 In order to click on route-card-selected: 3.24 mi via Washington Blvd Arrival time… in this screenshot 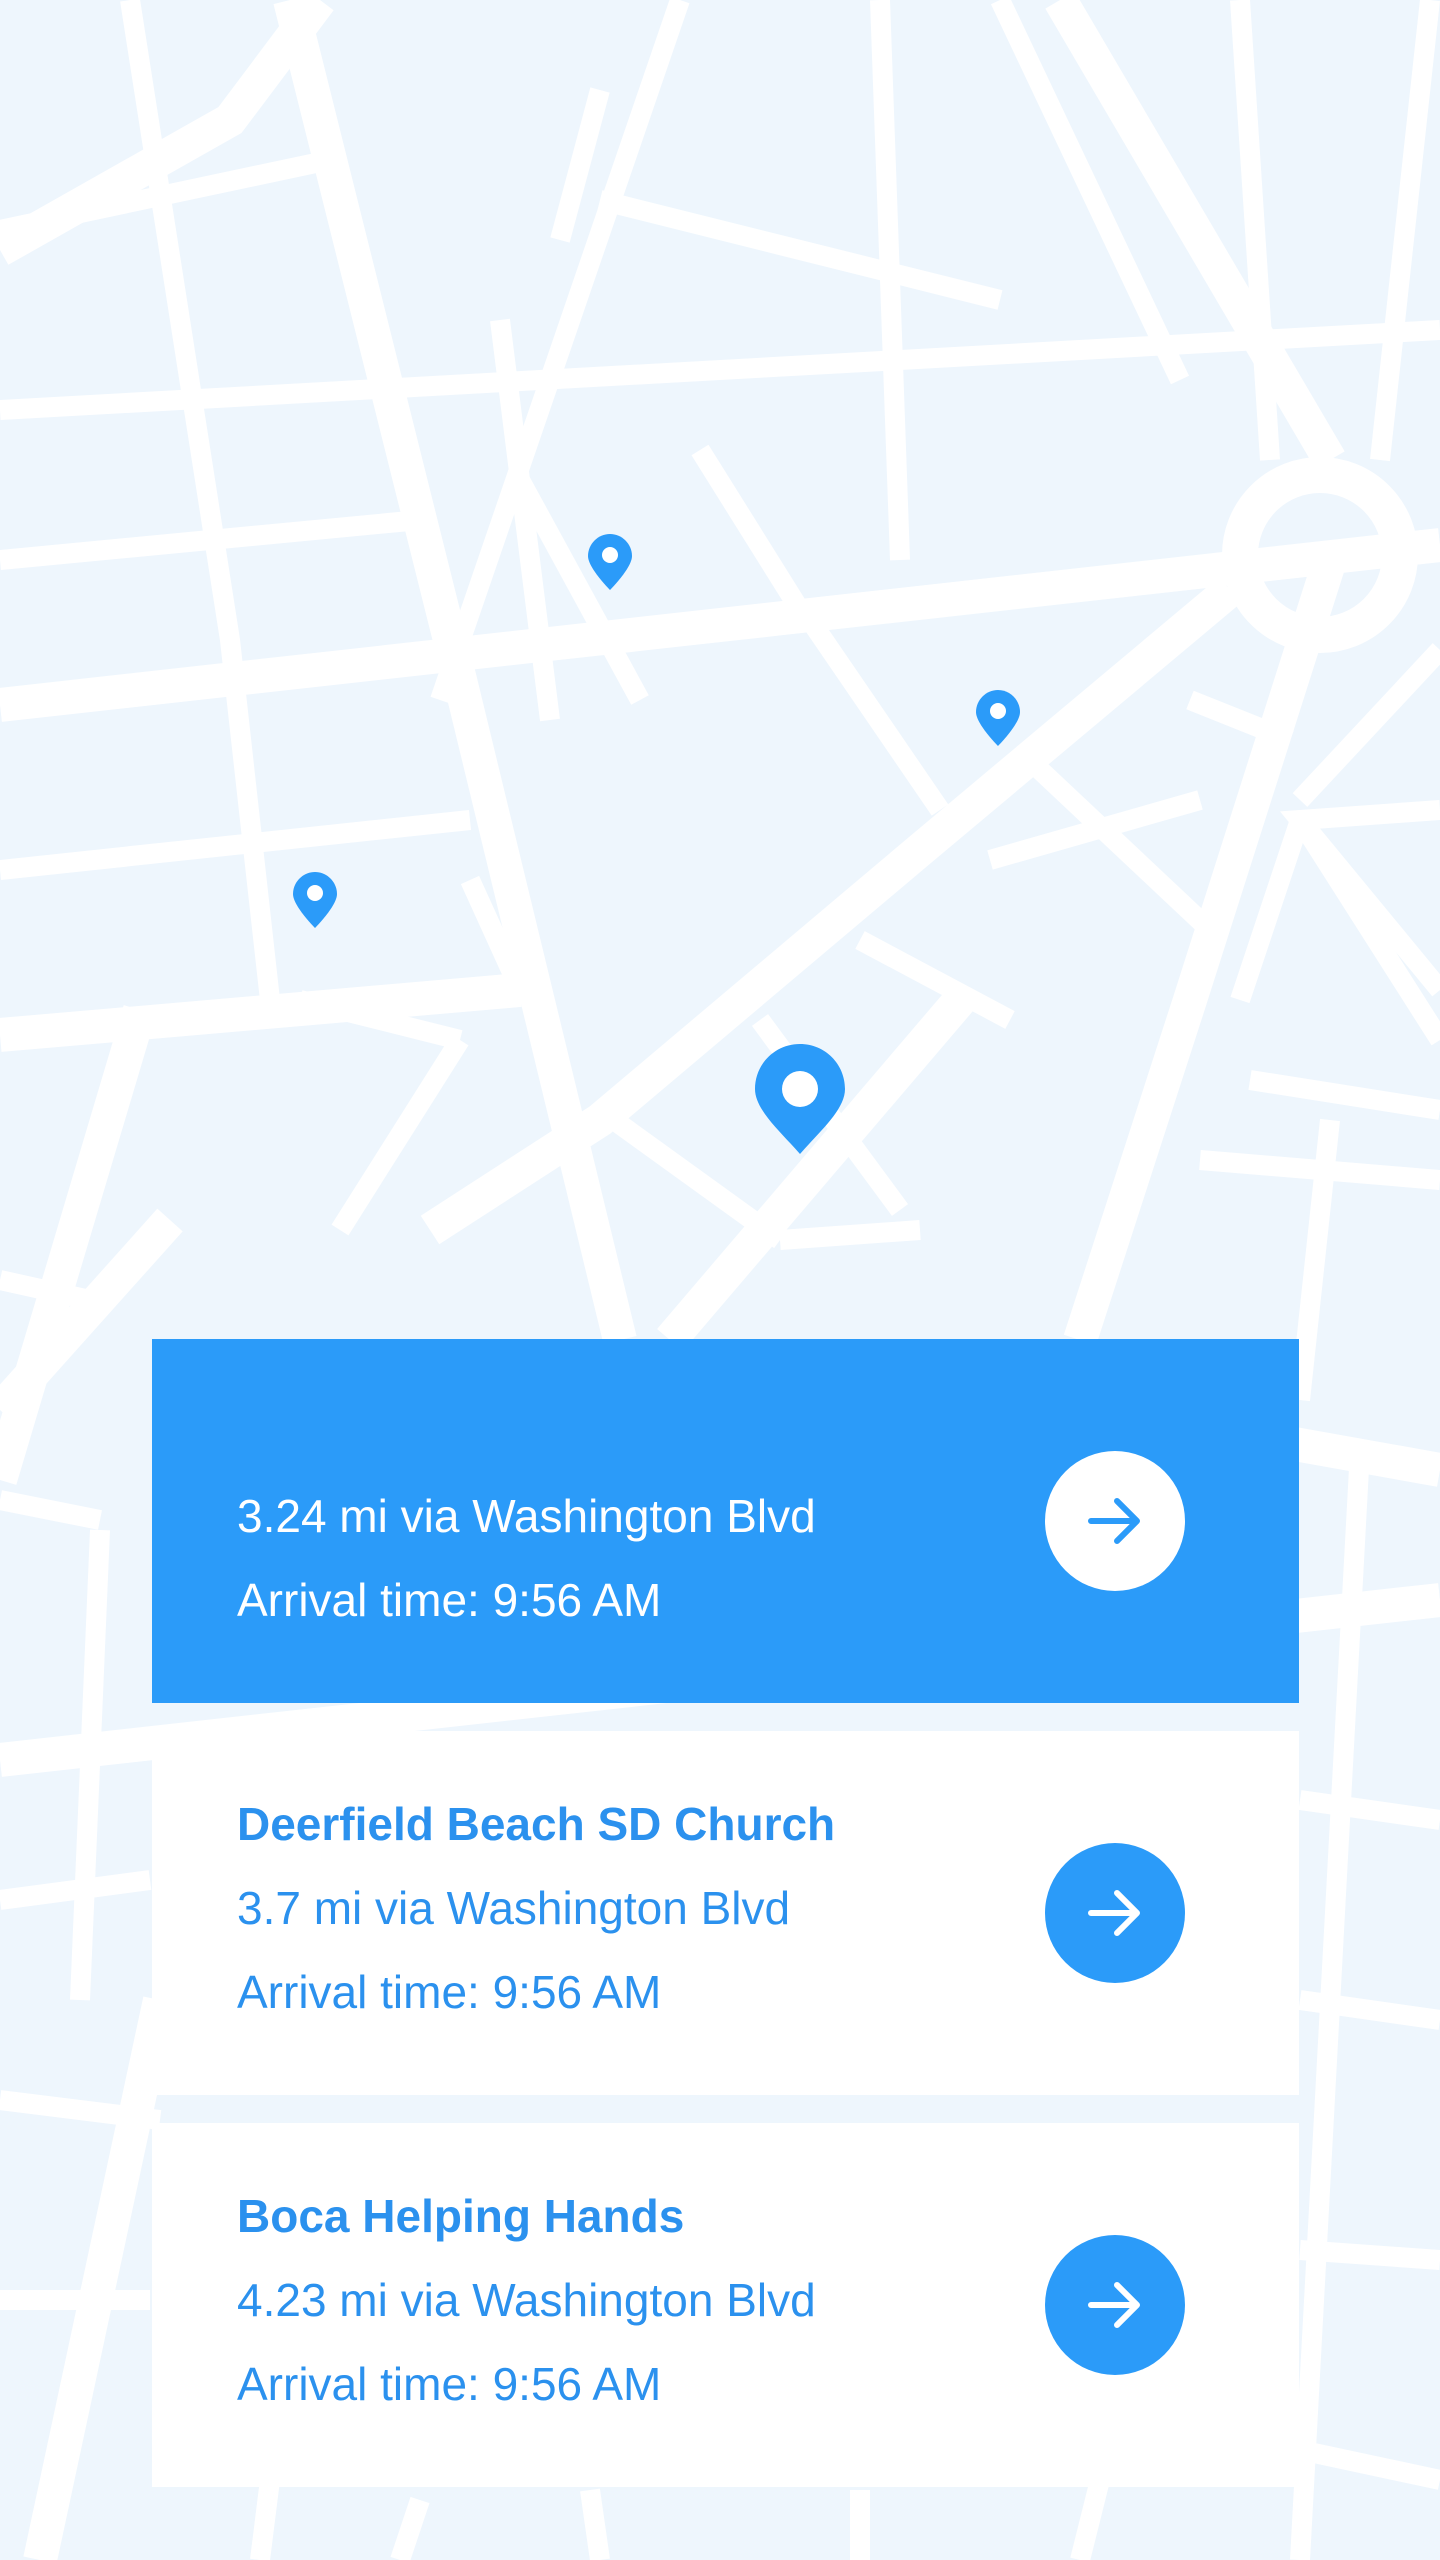, I will do `click(725, 1521)`.